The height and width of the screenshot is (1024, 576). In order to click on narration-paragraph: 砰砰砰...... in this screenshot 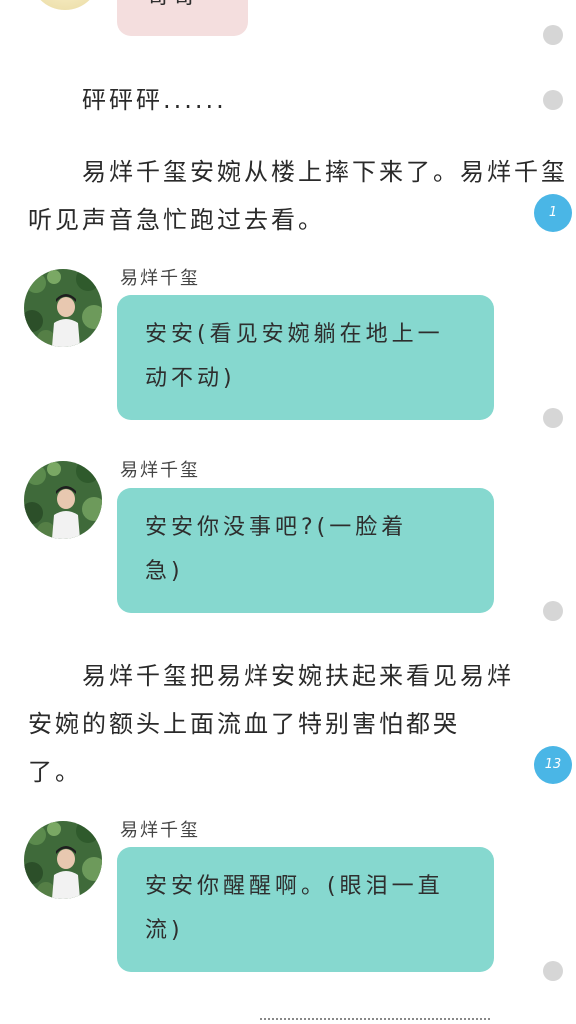, I will do `click(278, 100)`.